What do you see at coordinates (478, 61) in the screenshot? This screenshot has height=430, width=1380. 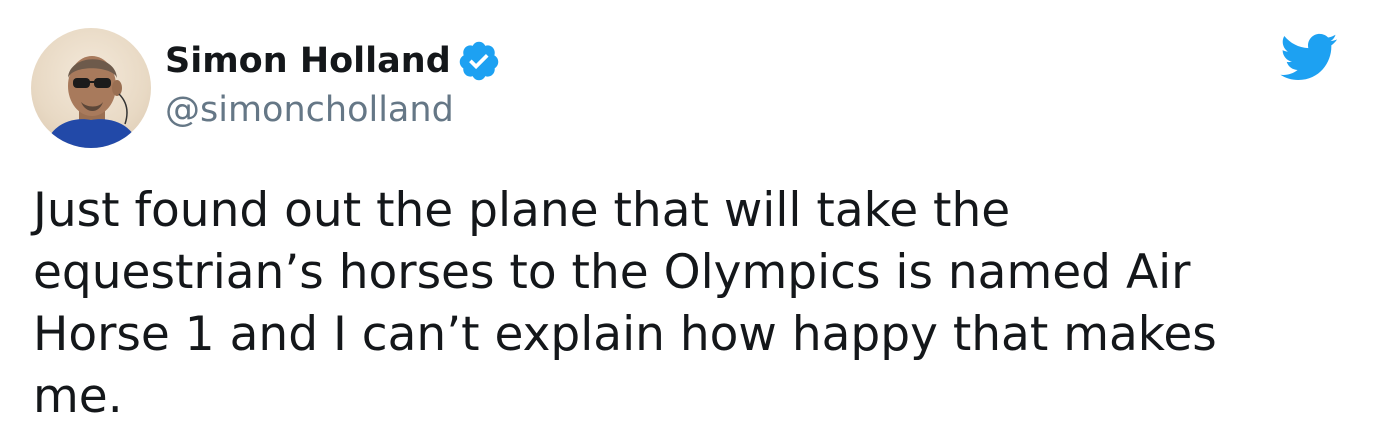 I see `verified-badge-icon` at bounding box center [478, 61].